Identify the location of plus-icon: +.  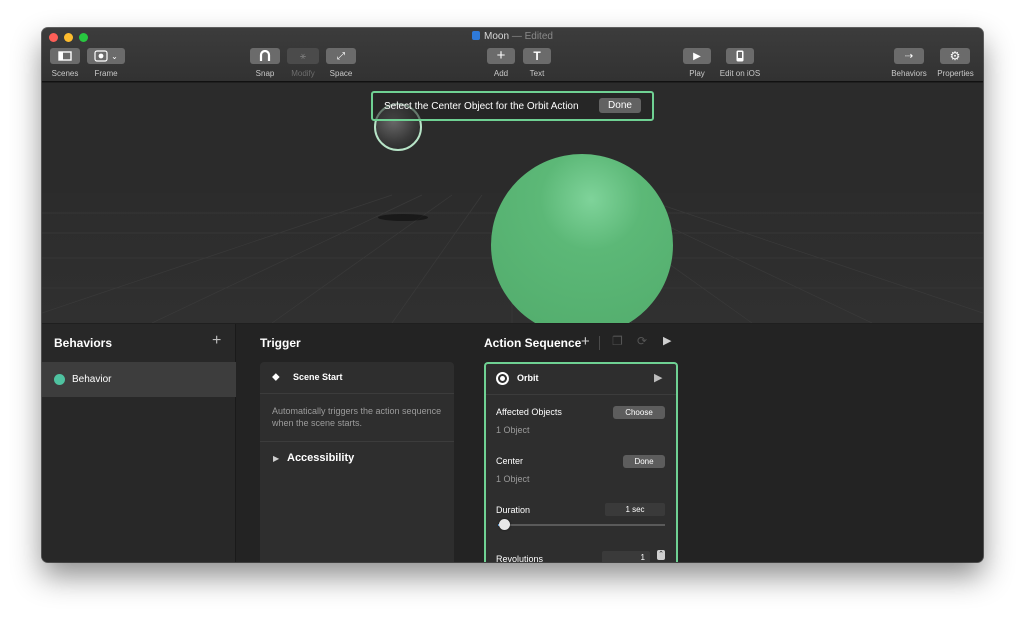
(501, 55).